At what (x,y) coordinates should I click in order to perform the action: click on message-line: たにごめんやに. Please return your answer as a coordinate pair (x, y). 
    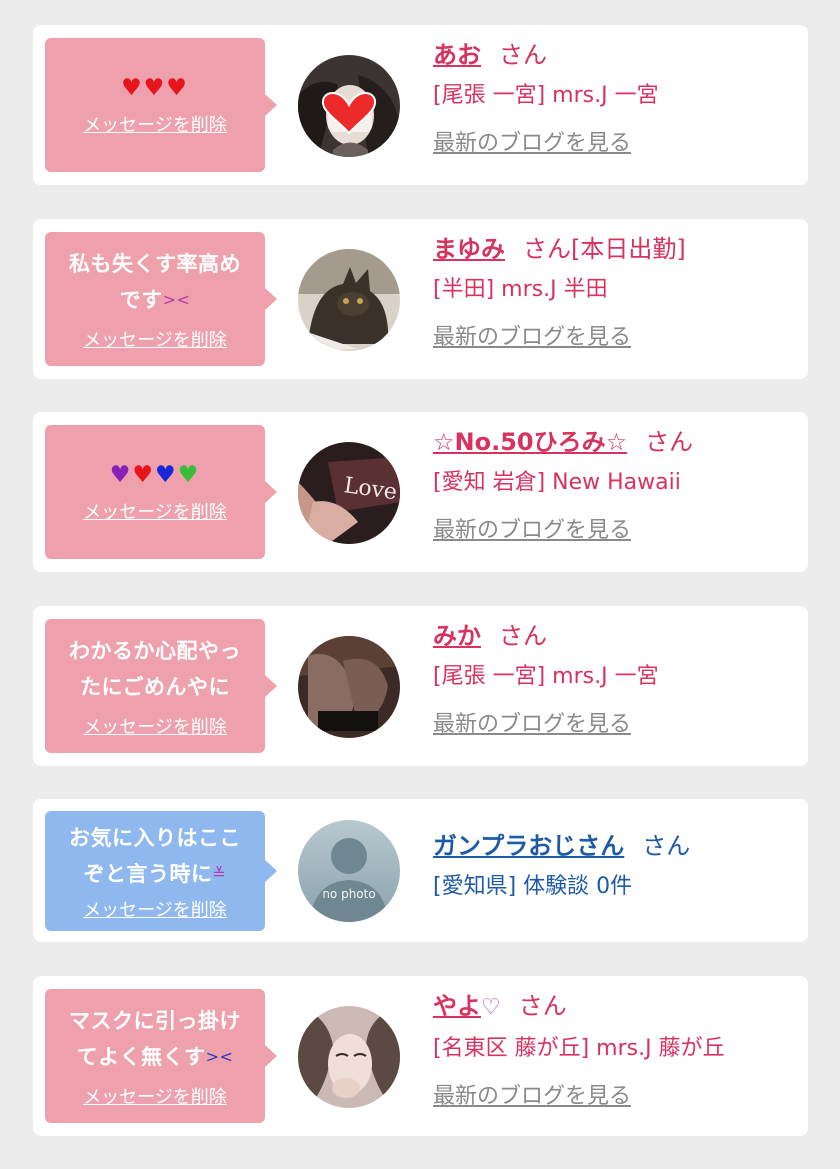
    Looking at the image, I should click on (155, 687).